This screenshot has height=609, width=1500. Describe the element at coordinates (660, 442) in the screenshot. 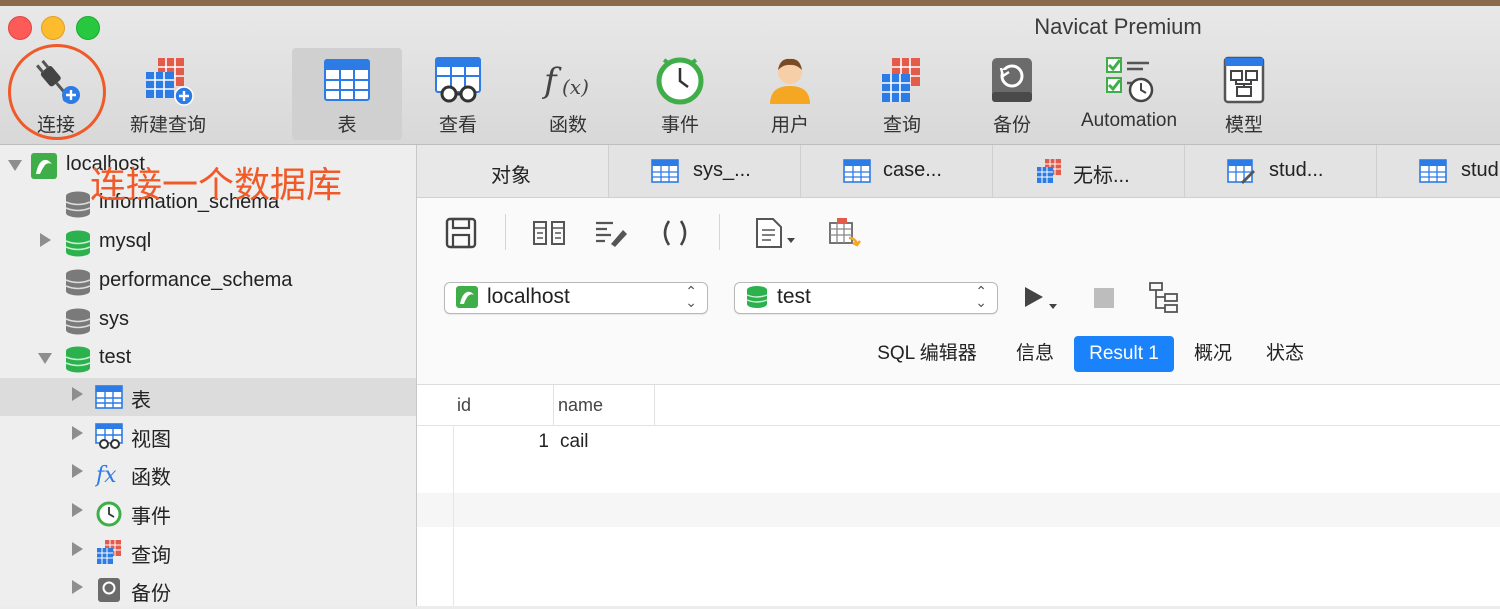

I see `cell-name: cail` at that location.